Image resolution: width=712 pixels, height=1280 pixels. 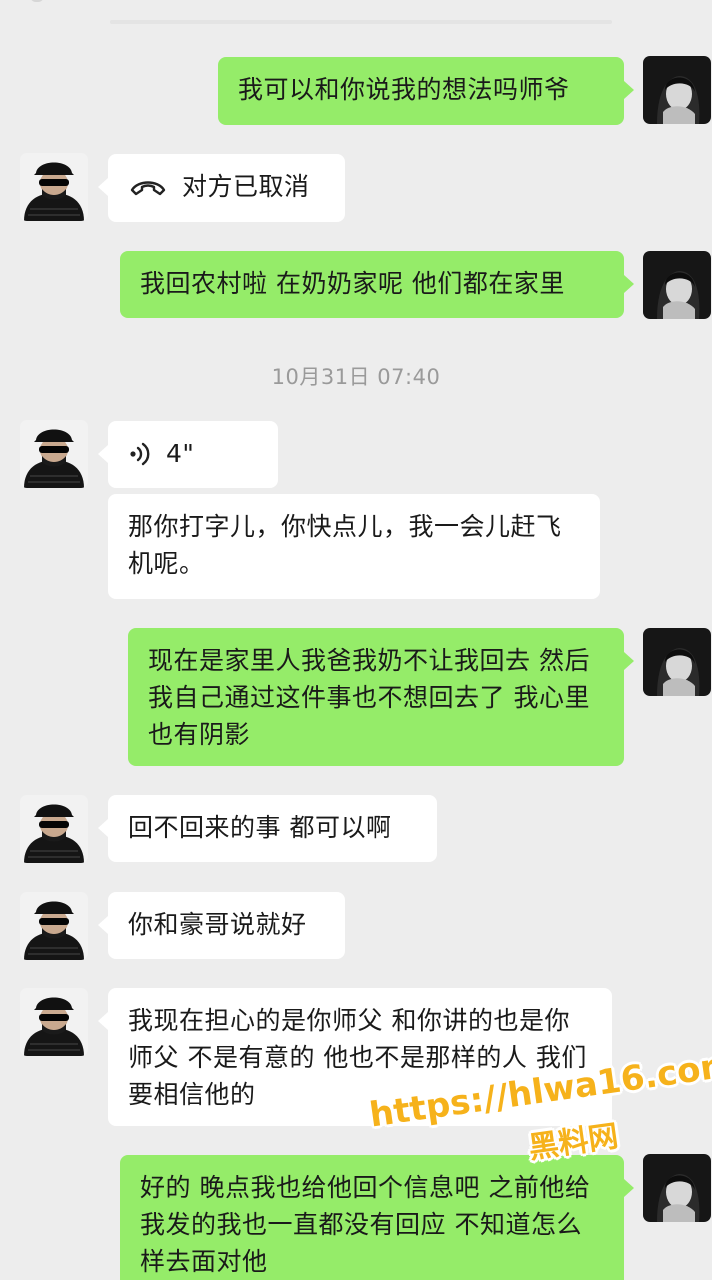 What do you see at coordinates (404, 89) in the screenshot?
I see `message-text: 我可以和你说我的想法吗师爷` at bounding box center [404, 89].